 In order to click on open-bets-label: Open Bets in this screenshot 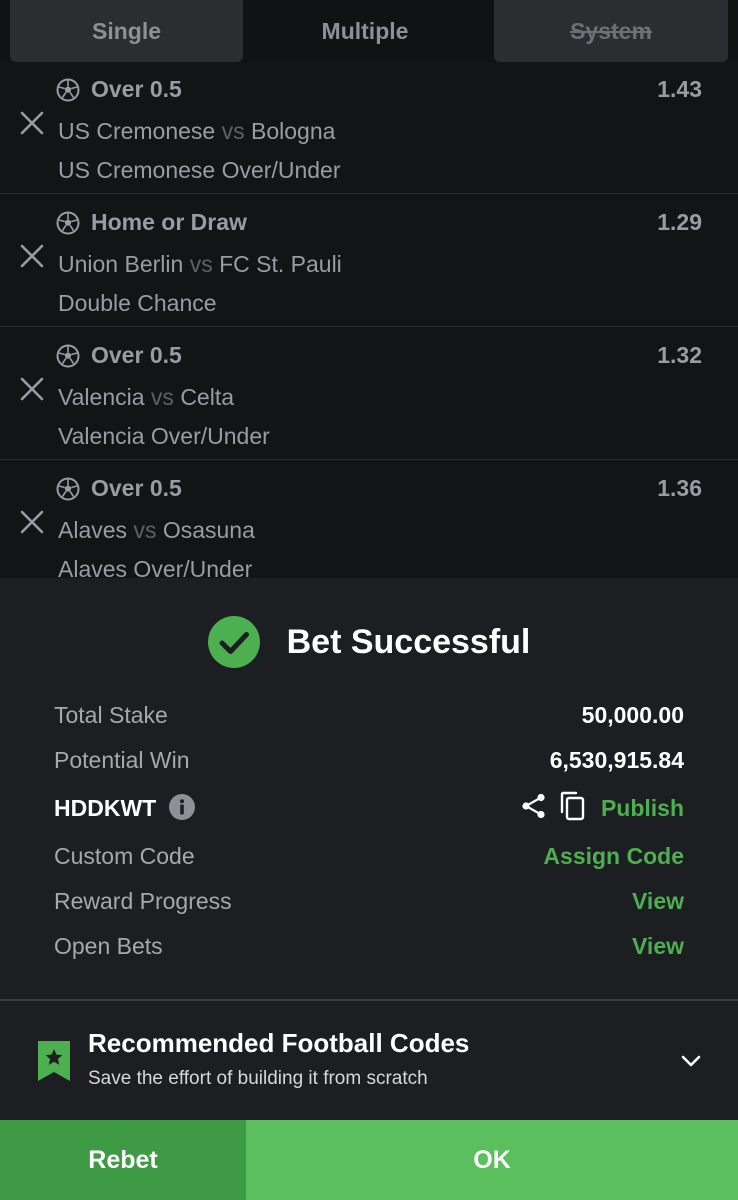, I will do `click(108, 946)`.